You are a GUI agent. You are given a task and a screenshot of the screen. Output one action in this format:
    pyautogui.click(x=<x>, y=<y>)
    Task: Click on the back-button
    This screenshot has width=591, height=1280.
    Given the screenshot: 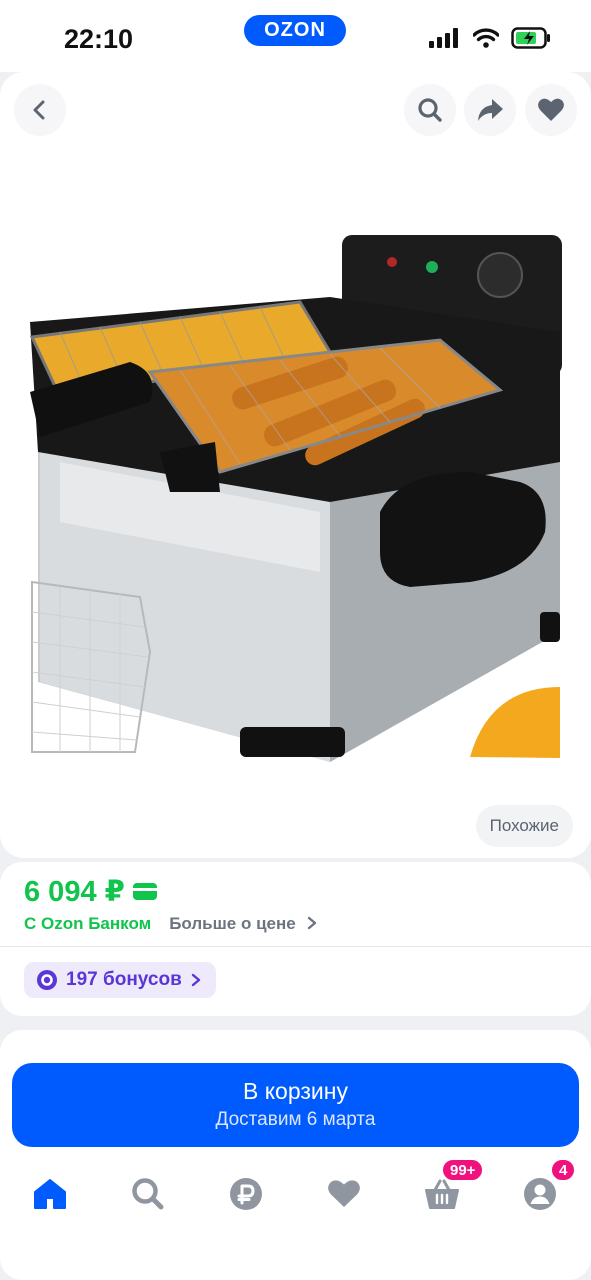 What is the action you would take?
    pyautogui.click(x=40, y=110)
    